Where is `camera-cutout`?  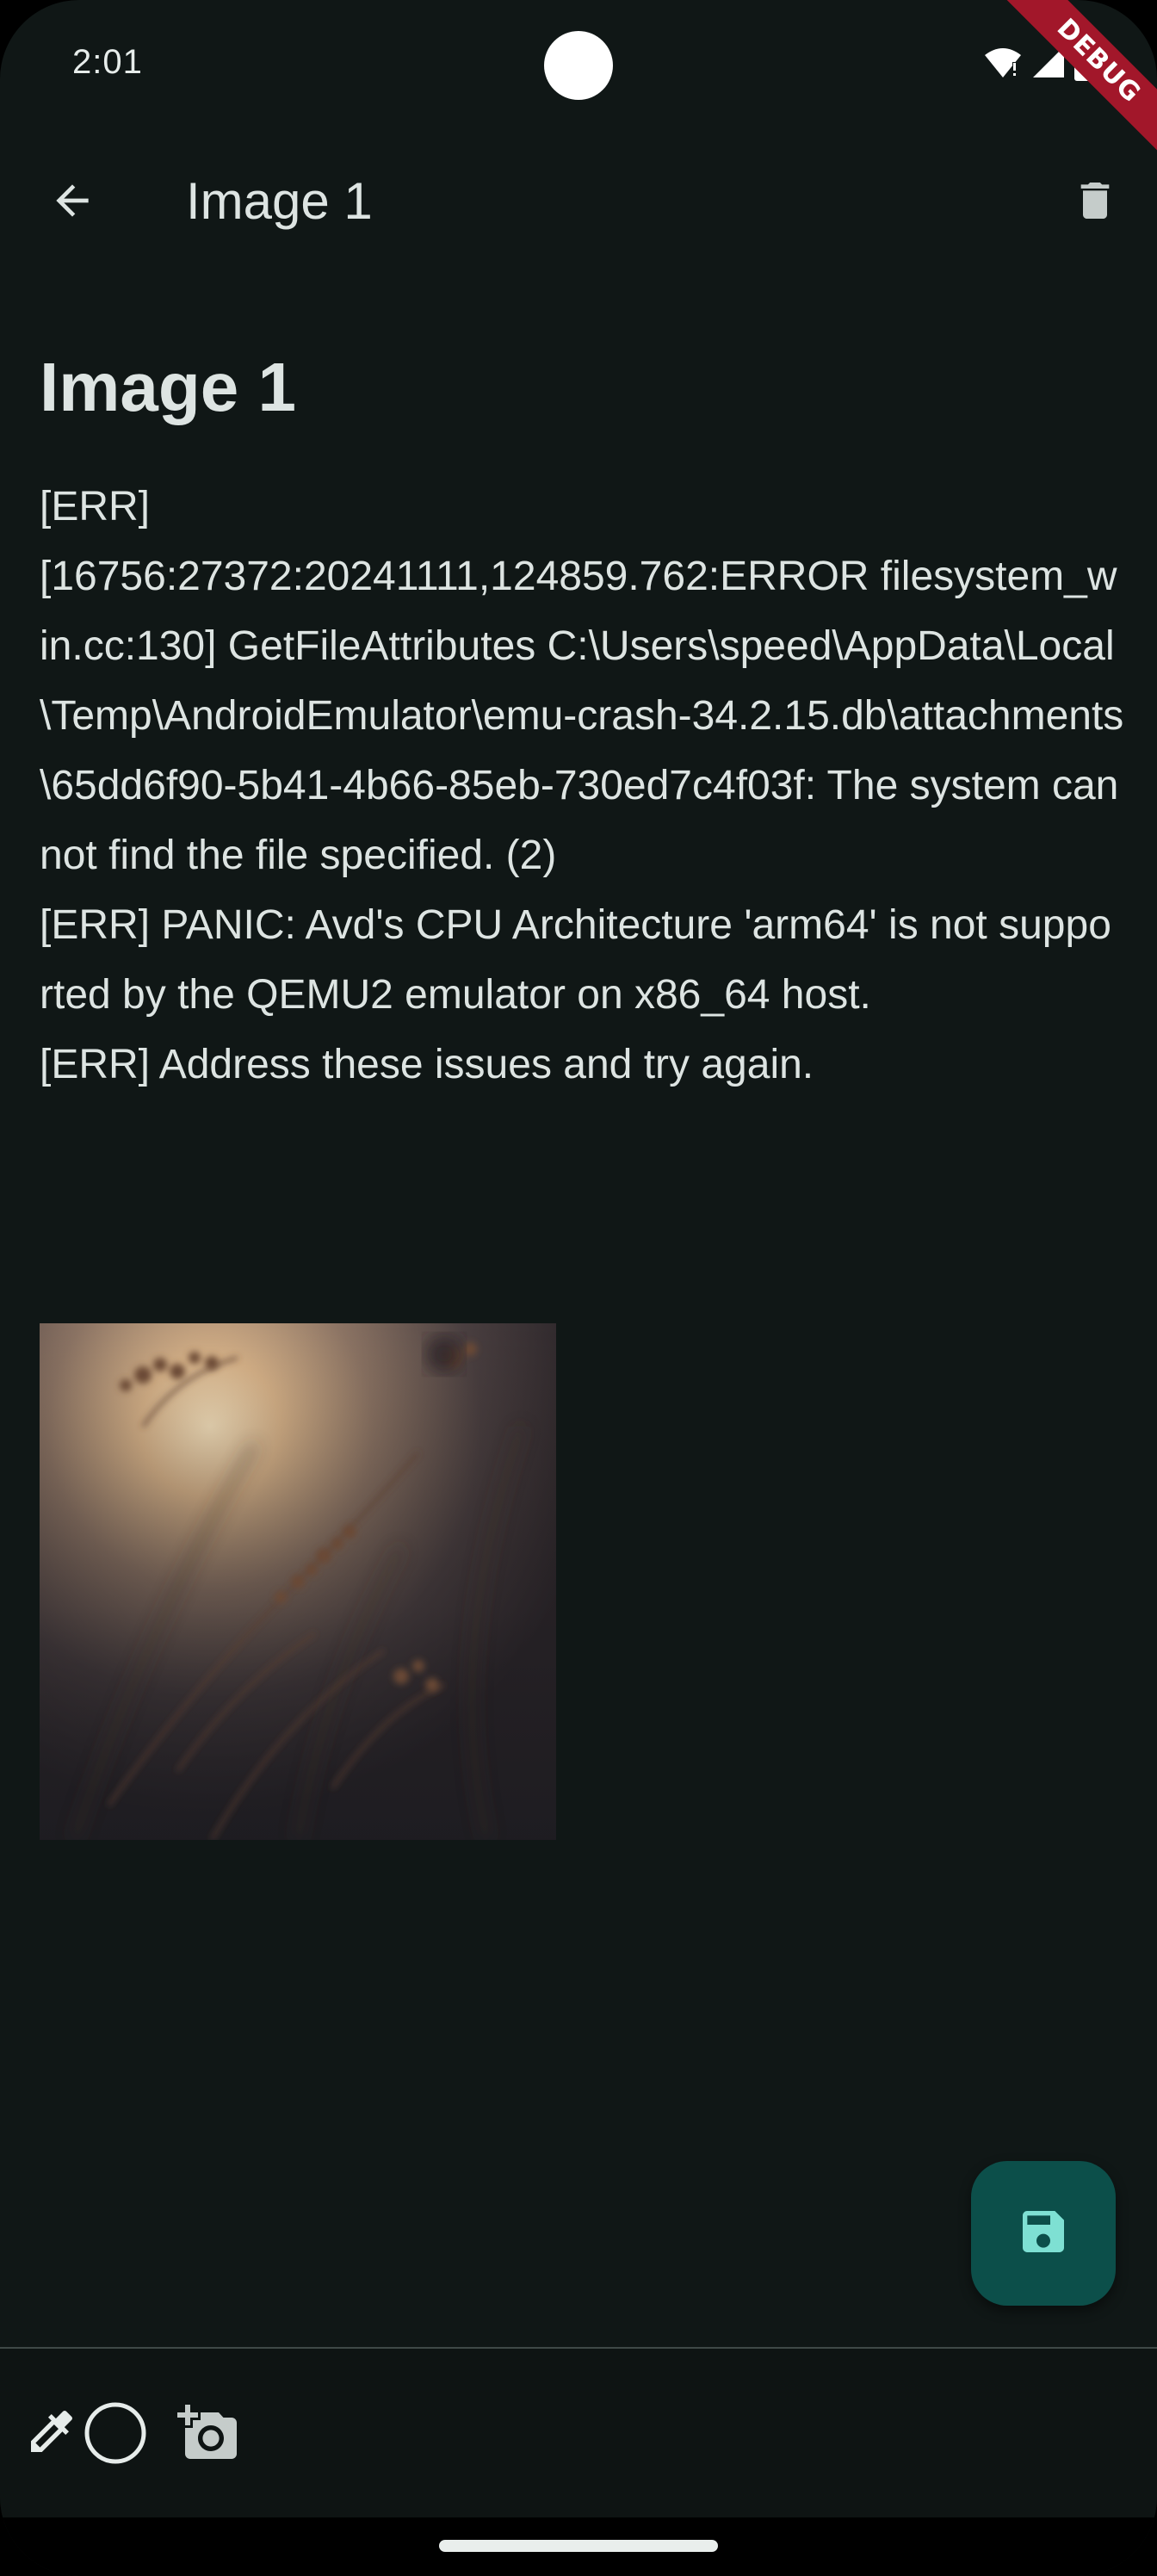 camera-cutout is located at coordinates (579, 65).